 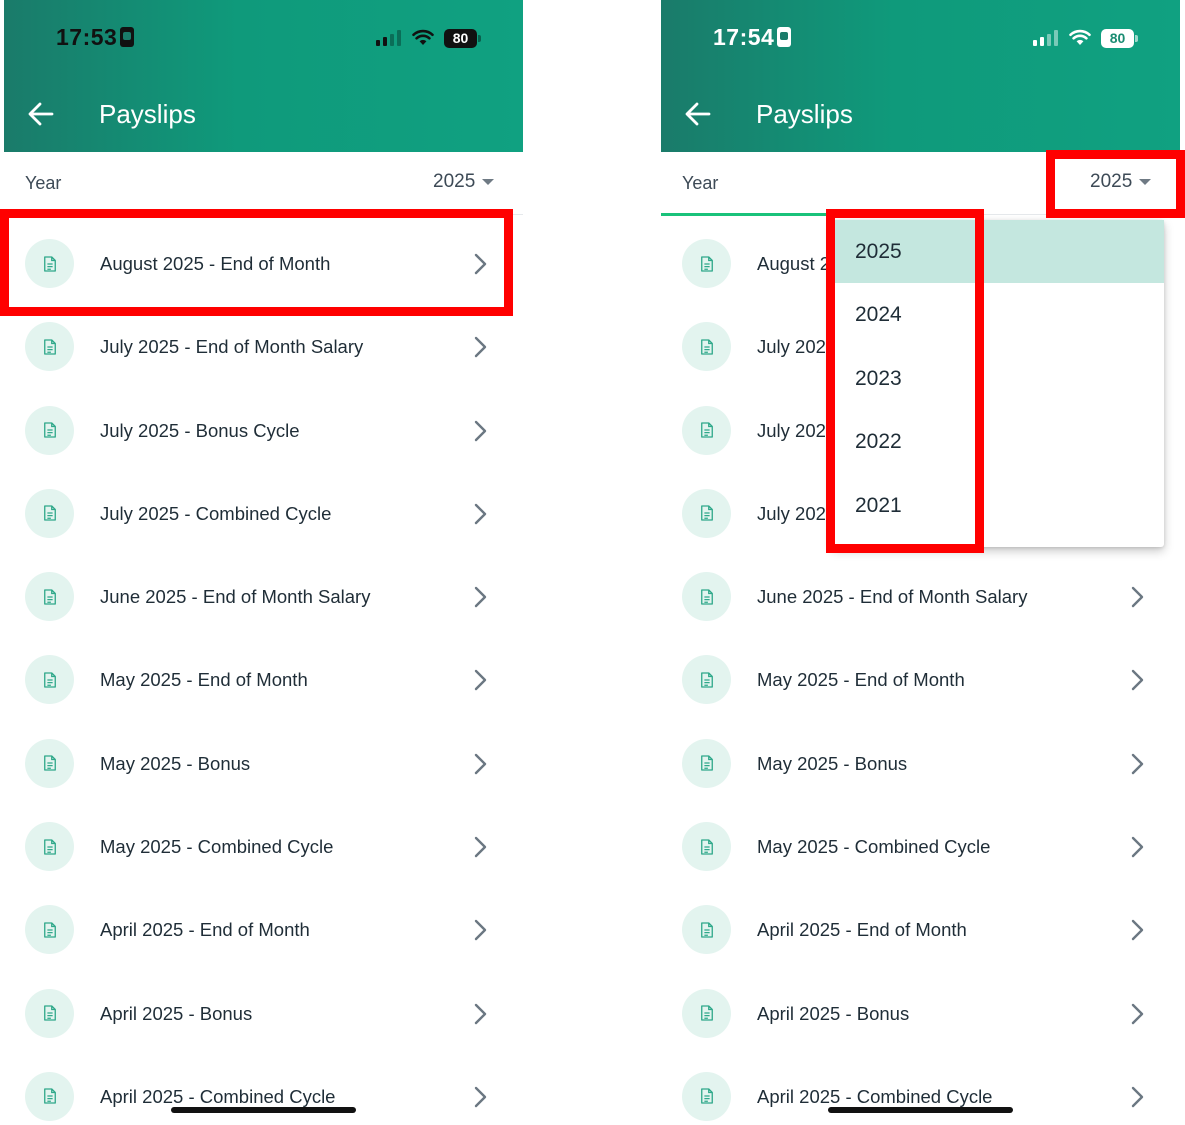 I want to click on tab-indicator, so click(x=745, y=214).